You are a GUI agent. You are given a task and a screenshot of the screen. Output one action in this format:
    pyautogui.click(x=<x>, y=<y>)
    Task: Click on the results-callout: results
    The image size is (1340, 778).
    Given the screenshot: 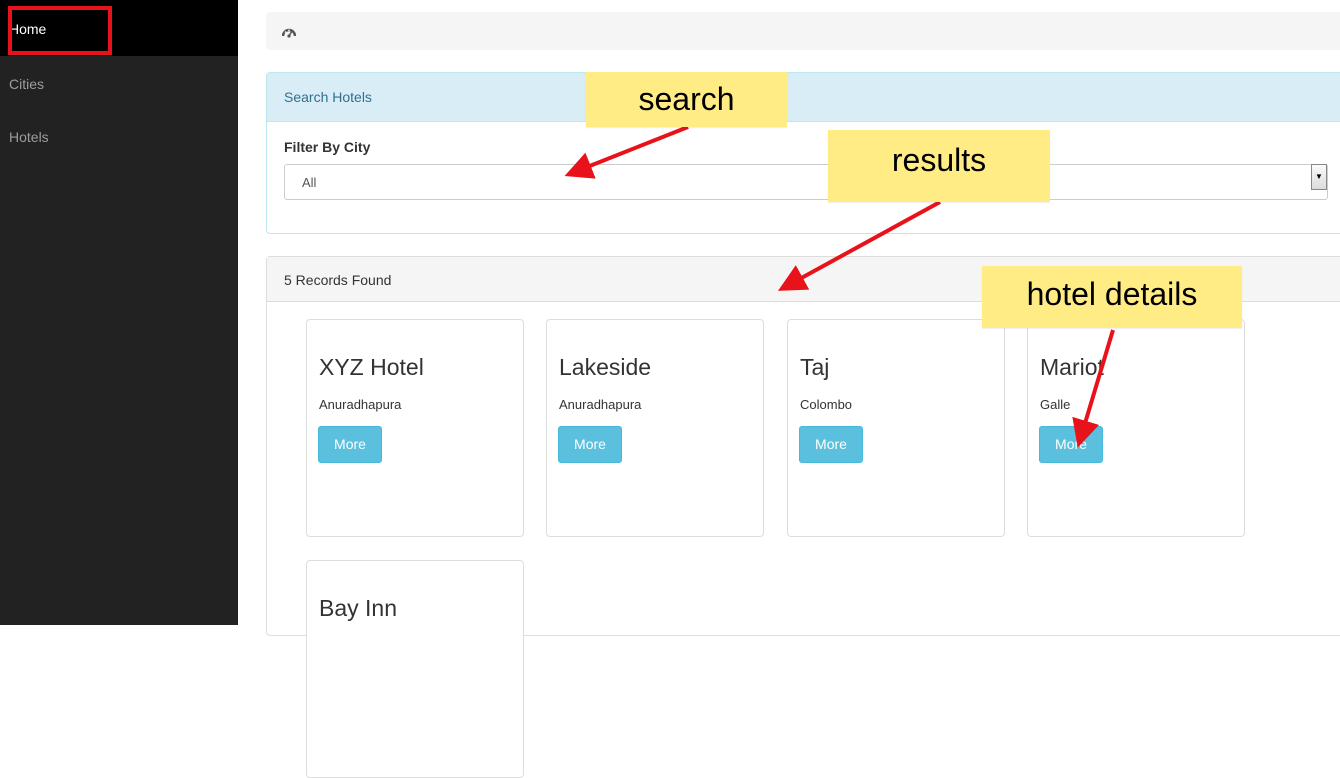 What is the action you would take?
    pyautogui.click(x=939, y=166)
    